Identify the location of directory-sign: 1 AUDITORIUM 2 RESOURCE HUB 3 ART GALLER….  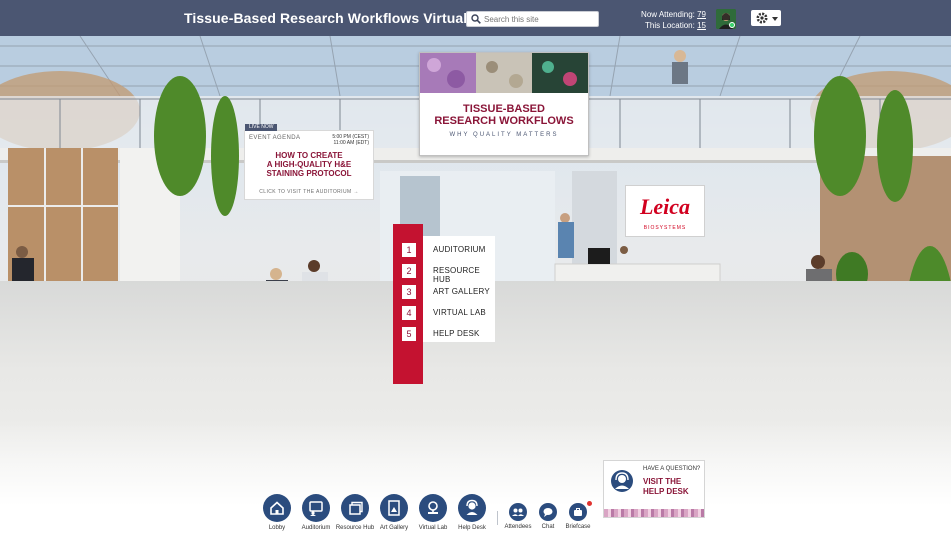
(445, 305).